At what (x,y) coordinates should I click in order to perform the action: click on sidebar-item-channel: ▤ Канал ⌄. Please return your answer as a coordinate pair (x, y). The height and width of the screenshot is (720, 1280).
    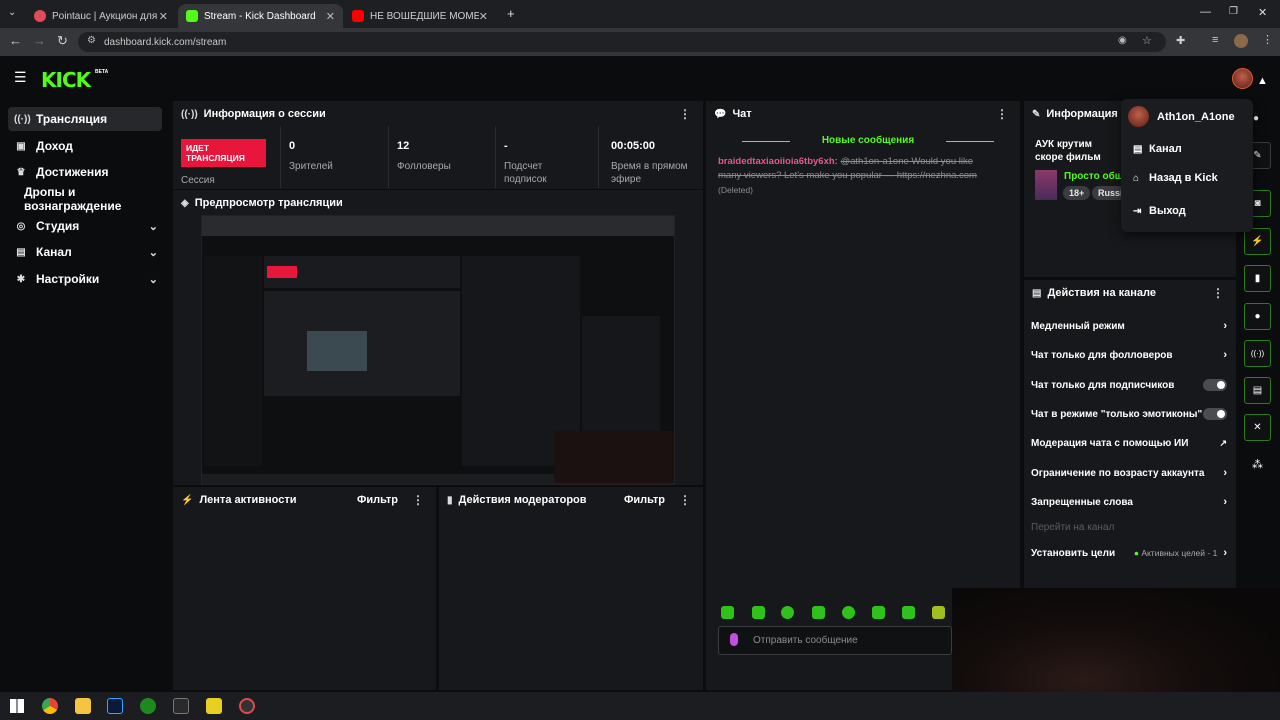
    Looking at the image, I should click on (85, 252).